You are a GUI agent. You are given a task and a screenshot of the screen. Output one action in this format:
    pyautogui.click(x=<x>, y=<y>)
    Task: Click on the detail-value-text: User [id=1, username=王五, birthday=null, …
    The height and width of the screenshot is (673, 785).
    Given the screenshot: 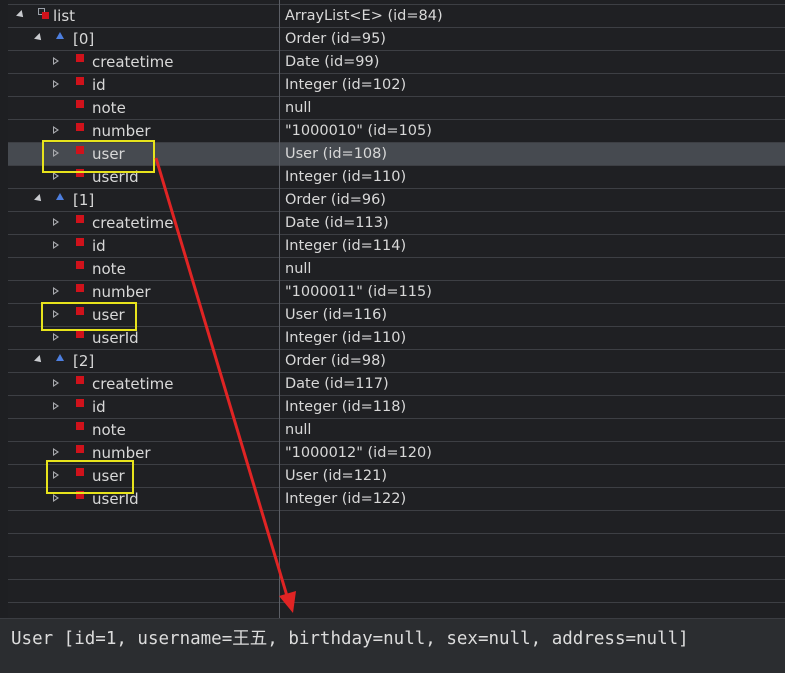 What is the action you would take?
    pyautogui.click(x=350, y=639)
    